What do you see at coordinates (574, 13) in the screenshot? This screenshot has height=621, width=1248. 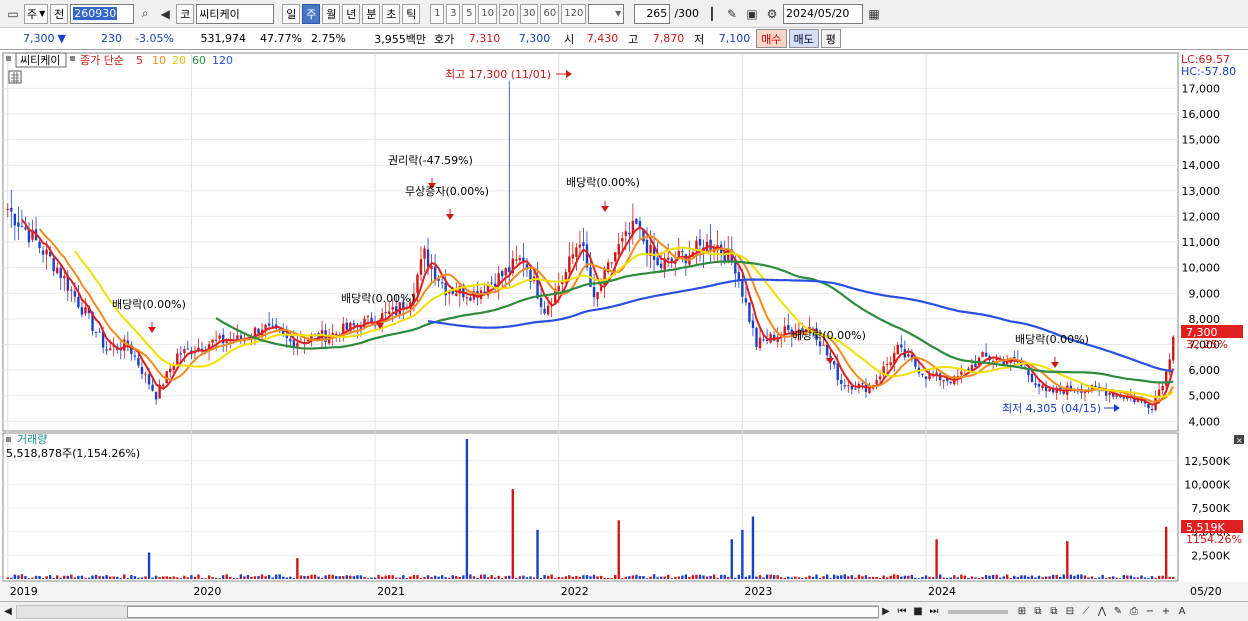 I see `minute-option-120: 120` at bounding box center [574, 13].